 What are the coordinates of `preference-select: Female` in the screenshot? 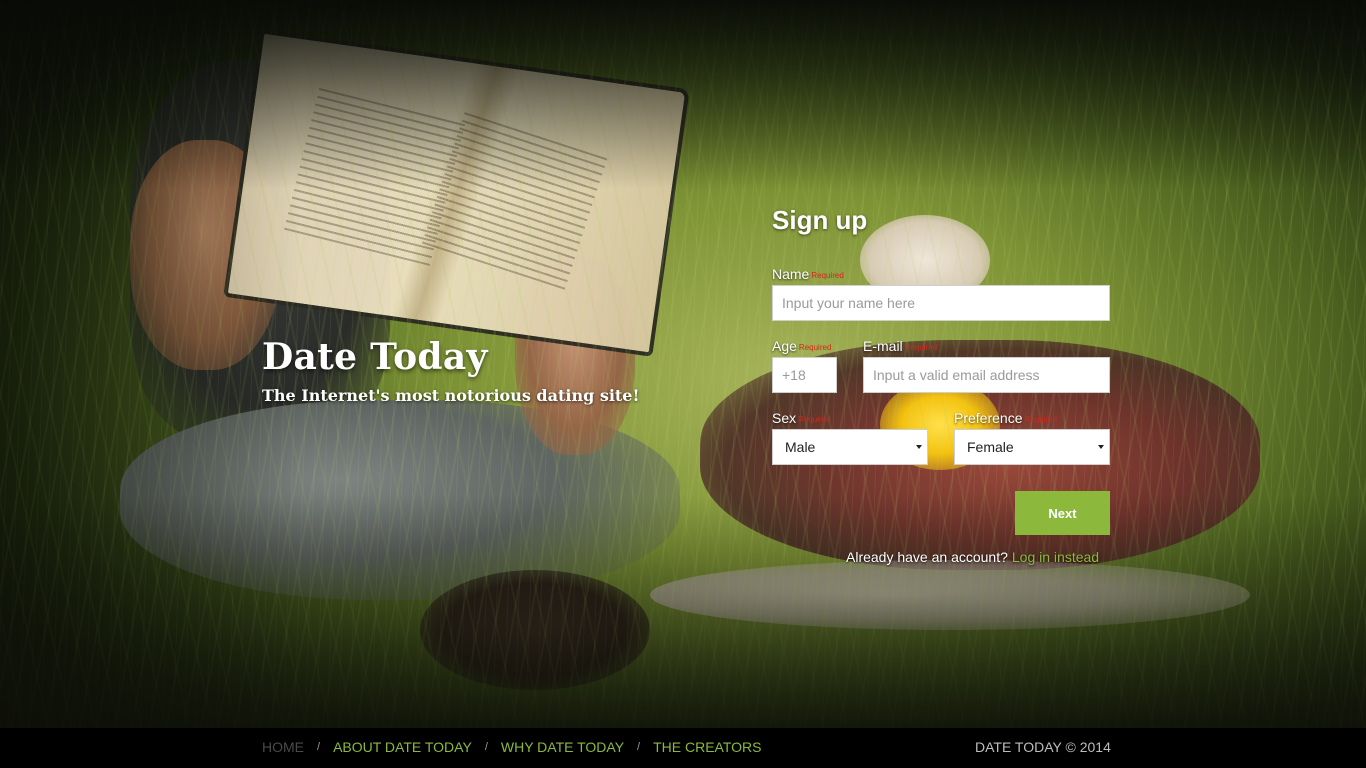 It's located at (1032, 447).